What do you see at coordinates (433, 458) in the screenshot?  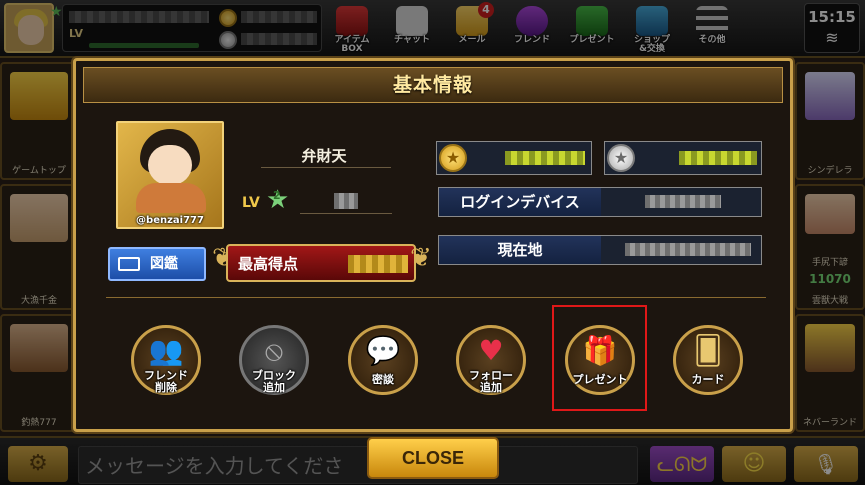 I see `close-button: CLOSE` at bounding box center [433, 458].